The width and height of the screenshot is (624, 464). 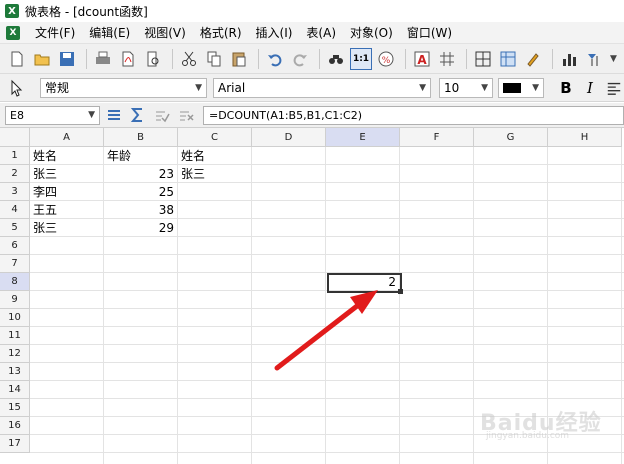 What do you see at coordinates (15, 336) in the screenshot?
I see `row-header-11: 11` at bounding box center [15, 336].